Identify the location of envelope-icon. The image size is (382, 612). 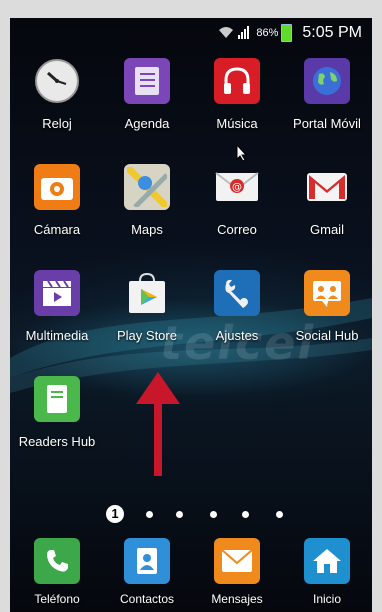
(237, 561).